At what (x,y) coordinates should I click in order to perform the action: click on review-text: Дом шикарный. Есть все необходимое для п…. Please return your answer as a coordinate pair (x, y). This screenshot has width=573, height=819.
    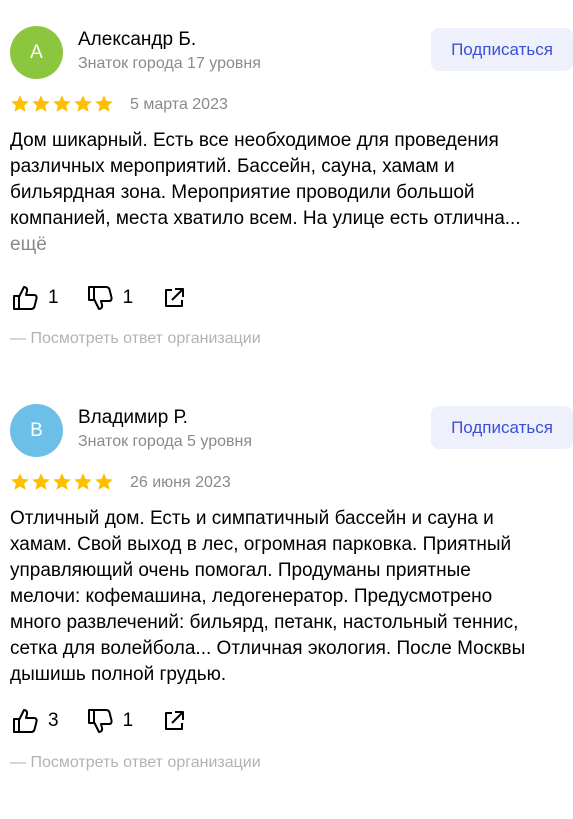
    Looking at the image, I should click on (290, 180).